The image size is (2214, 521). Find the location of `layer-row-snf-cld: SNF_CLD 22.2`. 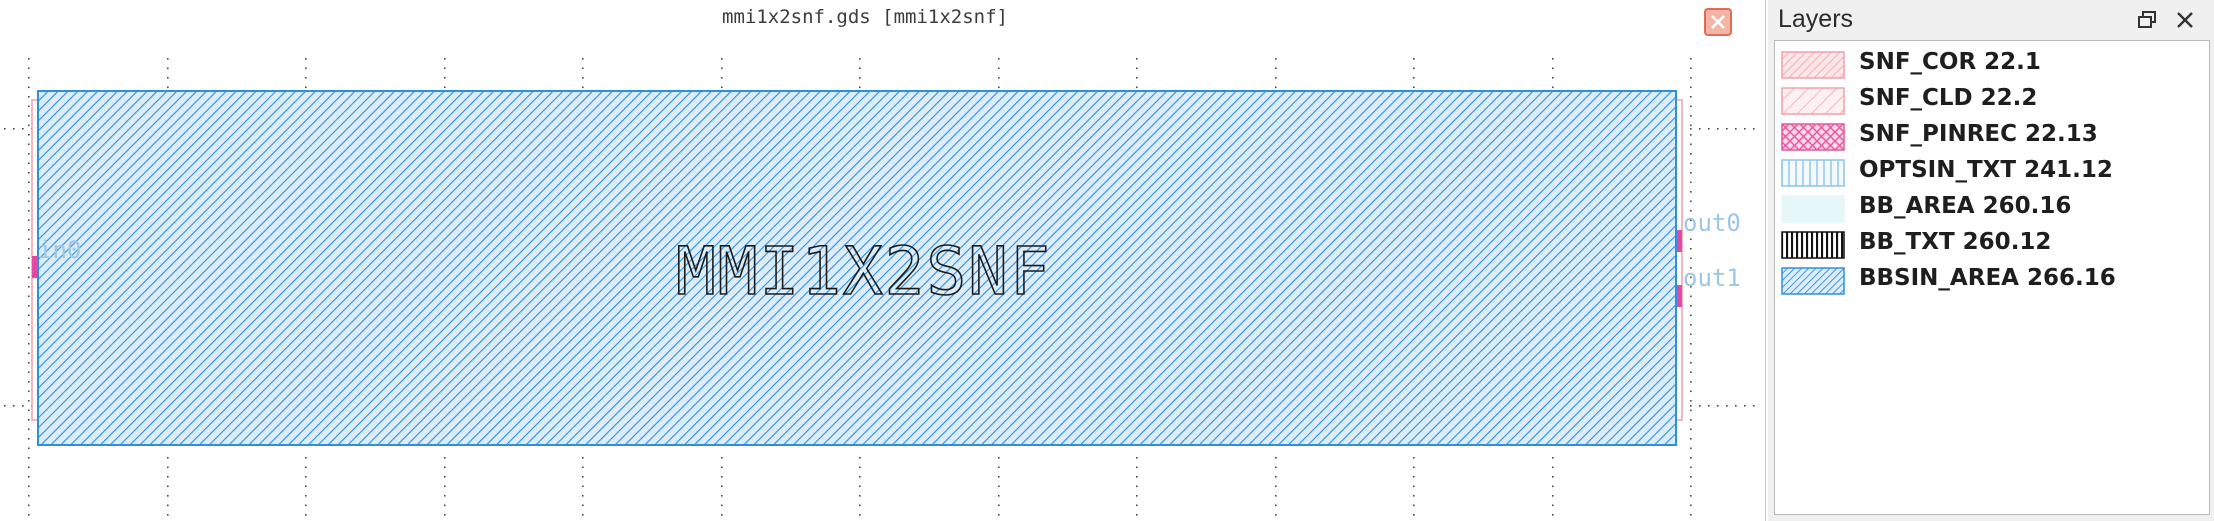

layer-row-snf-cld: SNF_CLD 22.2 is located at coordinates (1990, 100).